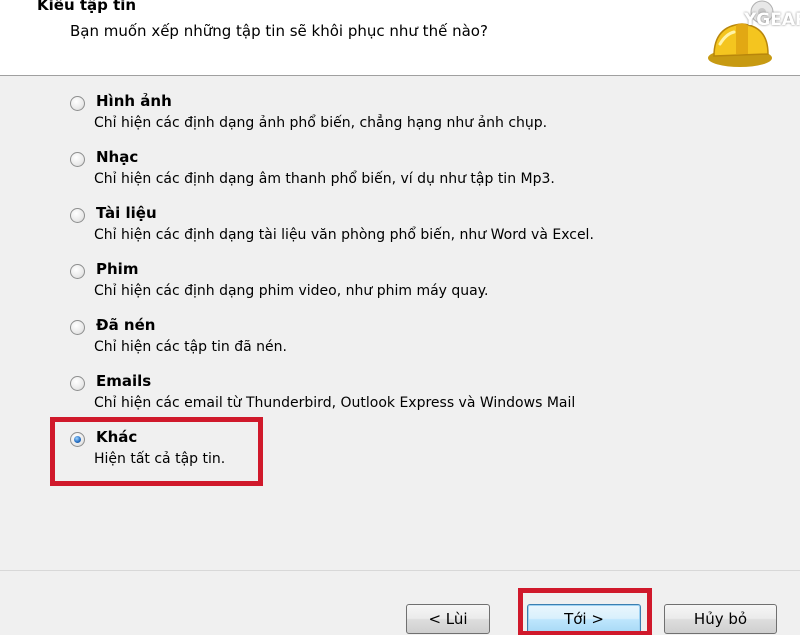 Image resolution: width=800 pixels, height=635 pixels. What do you see at coordinates (77, 271) in the screenshot?
I see `radio-videos` at bounding box center [77, 271].